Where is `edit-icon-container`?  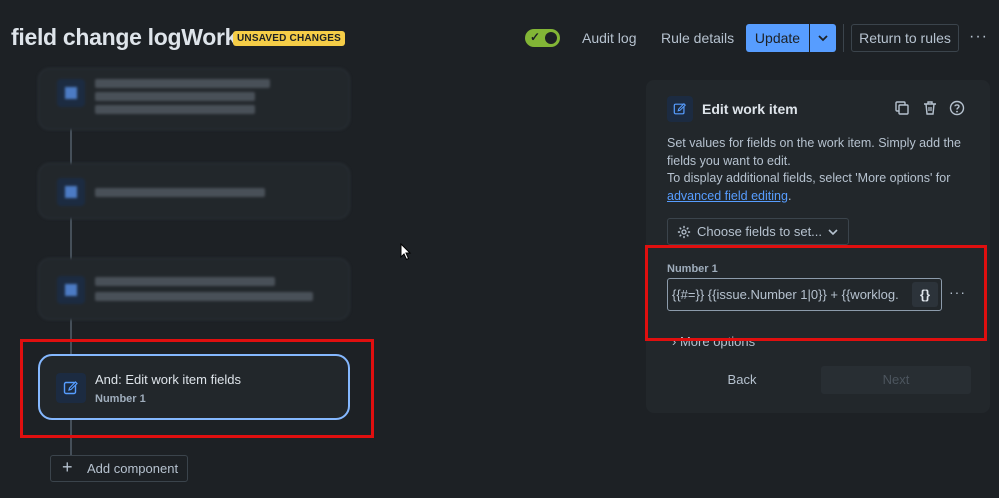
edit-icon-container is located at coordinates (680, 109).